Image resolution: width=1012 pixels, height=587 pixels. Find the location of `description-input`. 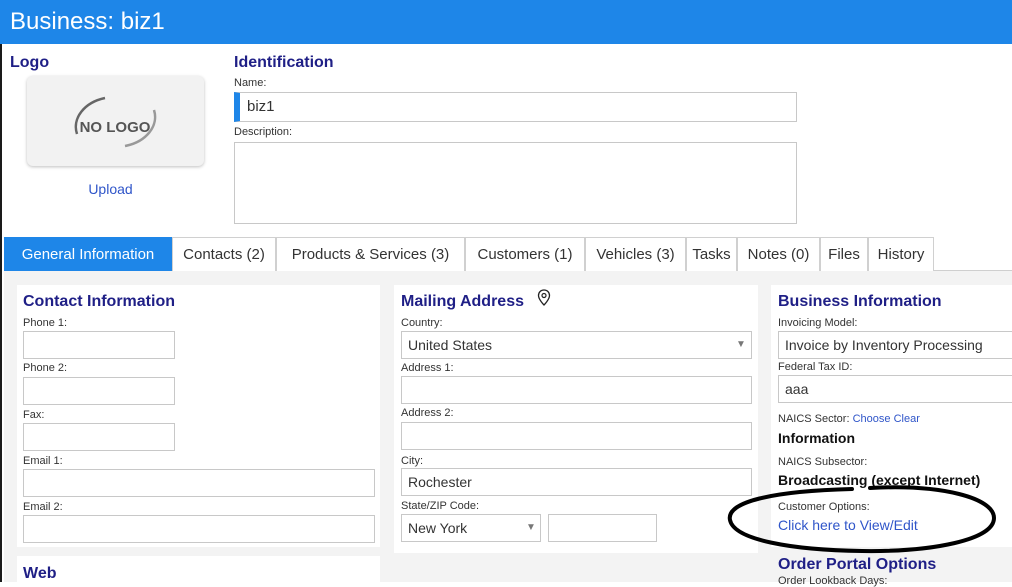

description-input is located at coordinates (515, 183).